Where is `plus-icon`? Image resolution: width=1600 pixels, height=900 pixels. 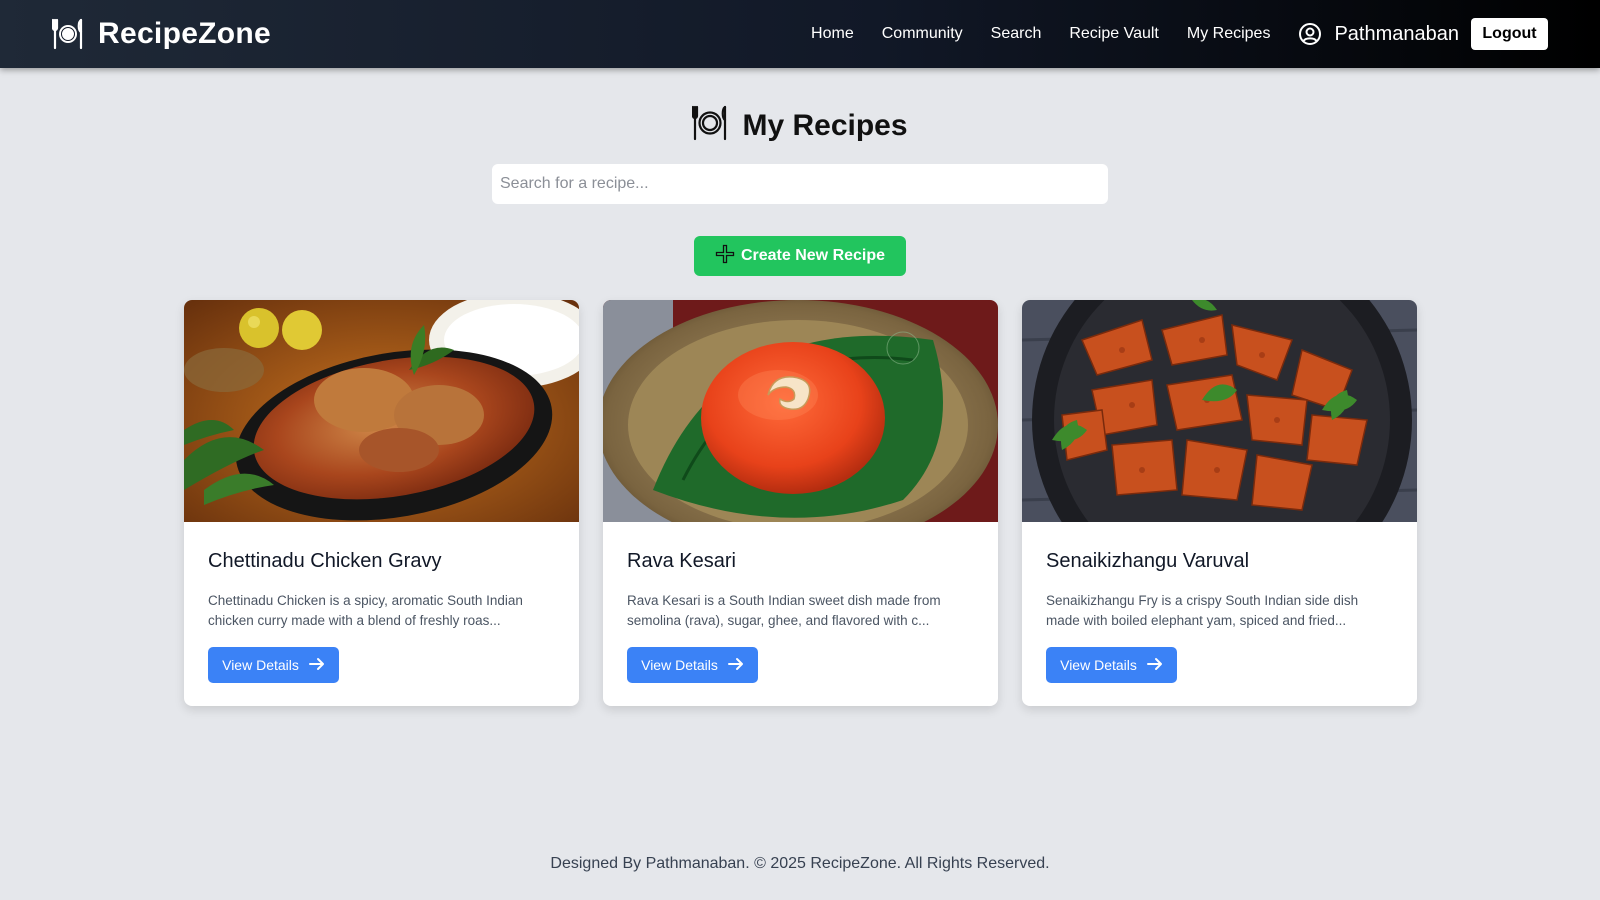
plus-icon is located at coordinates (725, 256).